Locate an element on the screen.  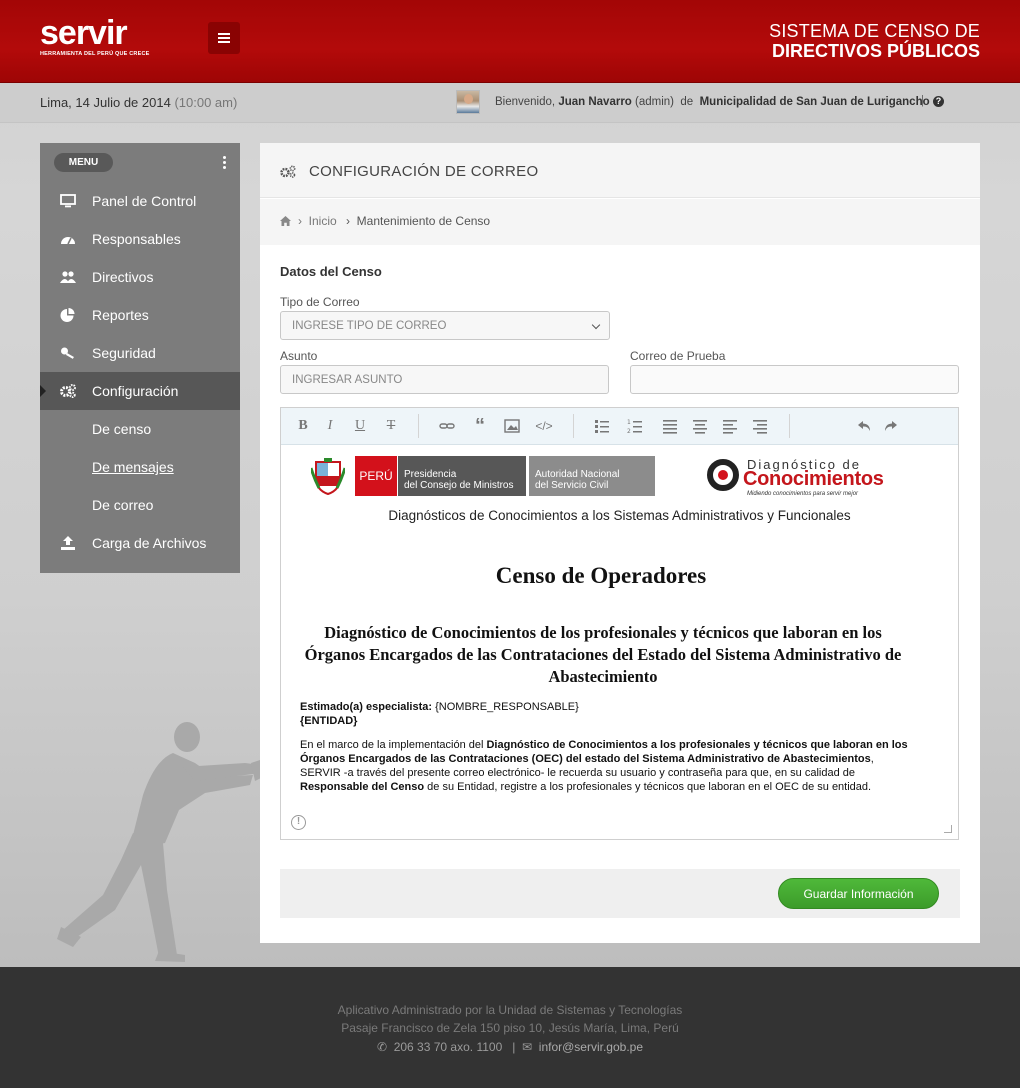
link-icon is located at coordinates (447, 426).